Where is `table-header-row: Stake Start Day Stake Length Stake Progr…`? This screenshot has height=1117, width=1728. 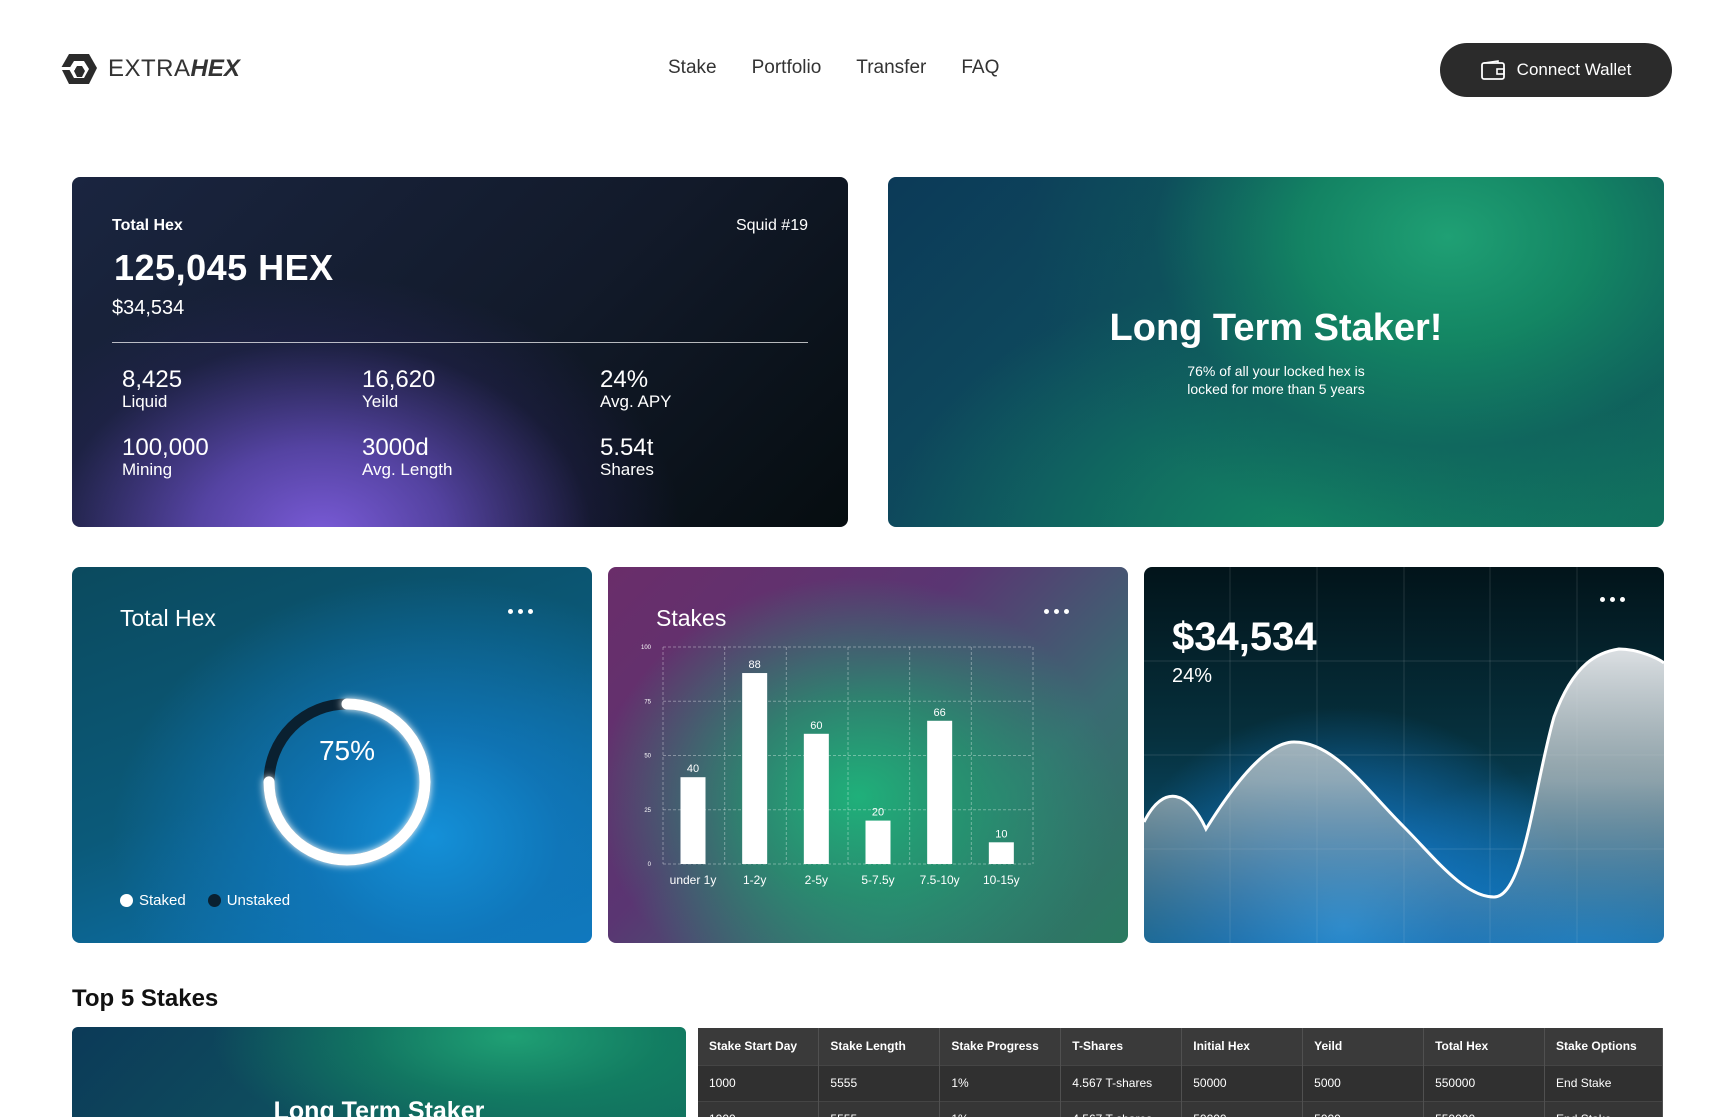 table-header-row: Stake Start Day Stake Length Stake Progr… is located at coordinates (1180, 1046).